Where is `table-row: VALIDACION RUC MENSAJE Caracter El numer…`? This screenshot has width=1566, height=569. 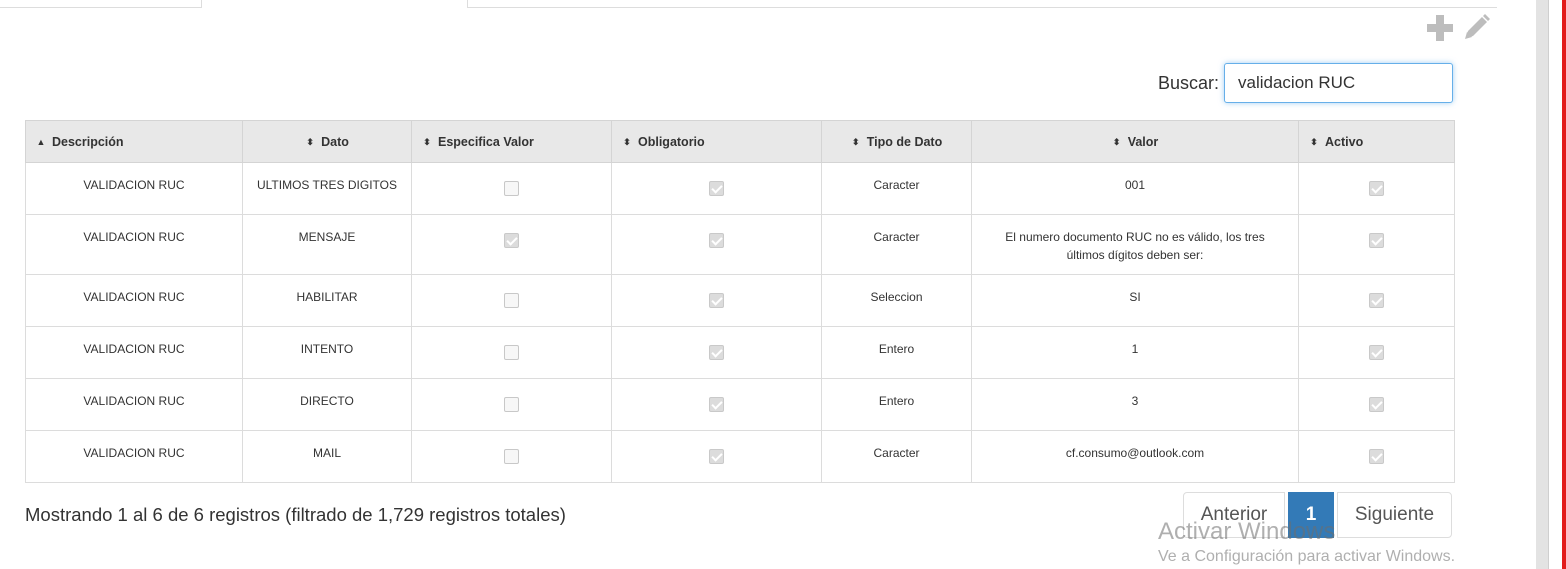 table-row: VALIDACION RUC MENSAJE Caracter El numer… is located at coordinates (740, 244).